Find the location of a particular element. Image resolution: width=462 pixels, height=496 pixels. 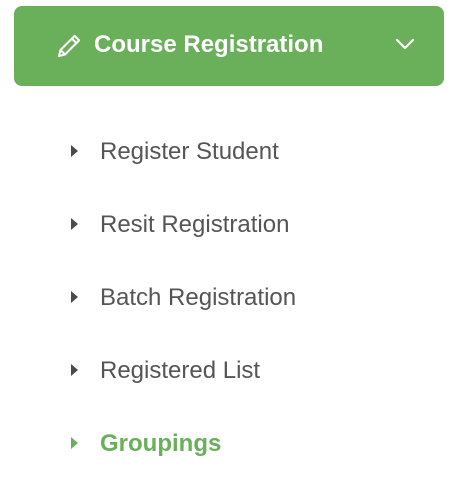

submenu-item-resit-registration: Resit Registration is located at coordinates (231, 229).